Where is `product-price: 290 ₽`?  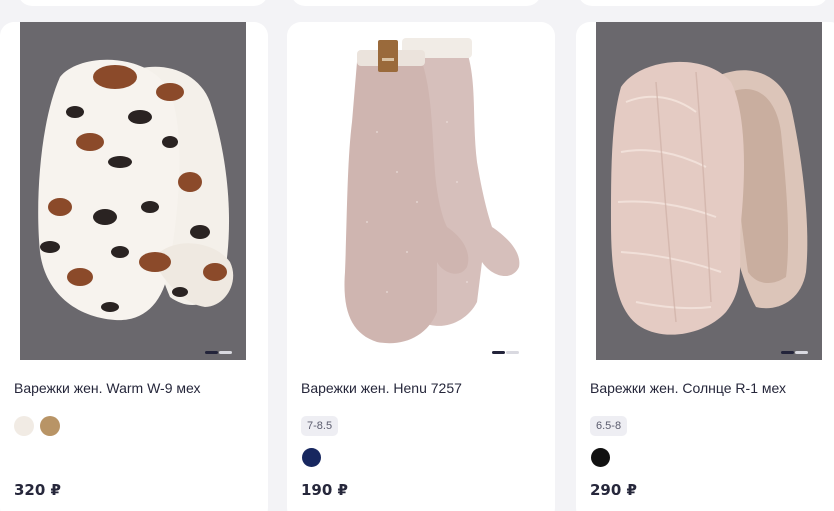 product-price: 290 ₽ is located at coordinates (613, 490).